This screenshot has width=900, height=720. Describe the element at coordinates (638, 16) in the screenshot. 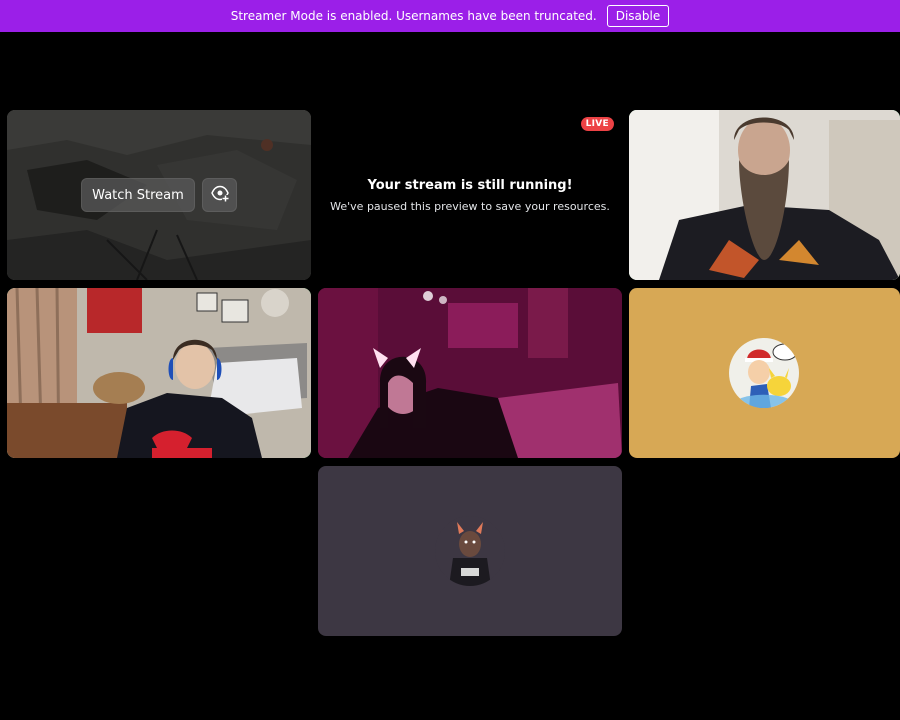

I see `disable-streamer-mode-button: Disable` at that location.